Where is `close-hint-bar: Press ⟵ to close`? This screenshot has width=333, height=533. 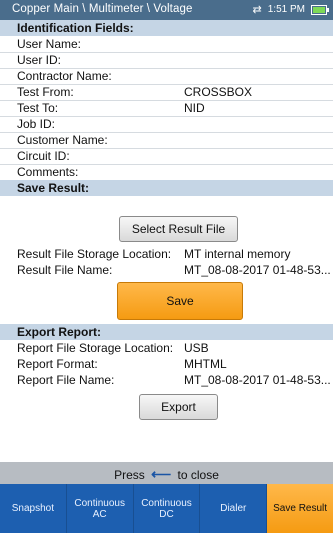
close-hint-bar: Press ⟵ to close is located at coordinates (166, 473).